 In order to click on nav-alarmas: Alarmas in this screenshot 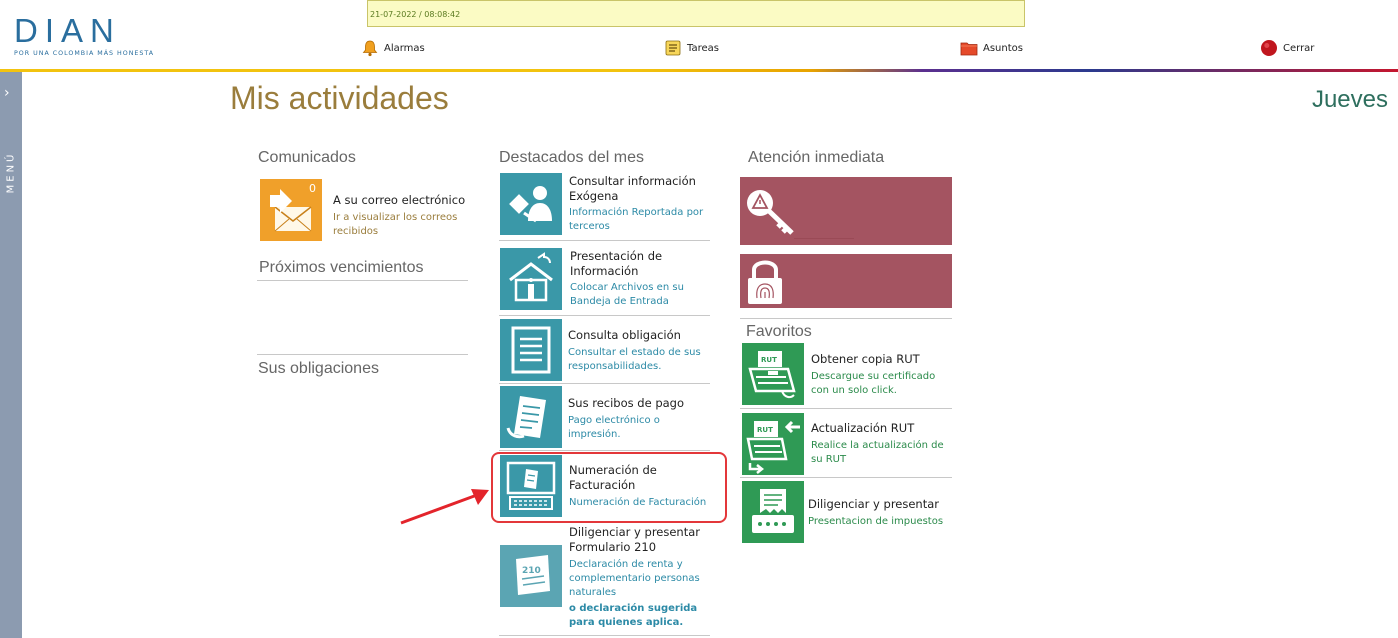, I will do `click(393, 48)`.